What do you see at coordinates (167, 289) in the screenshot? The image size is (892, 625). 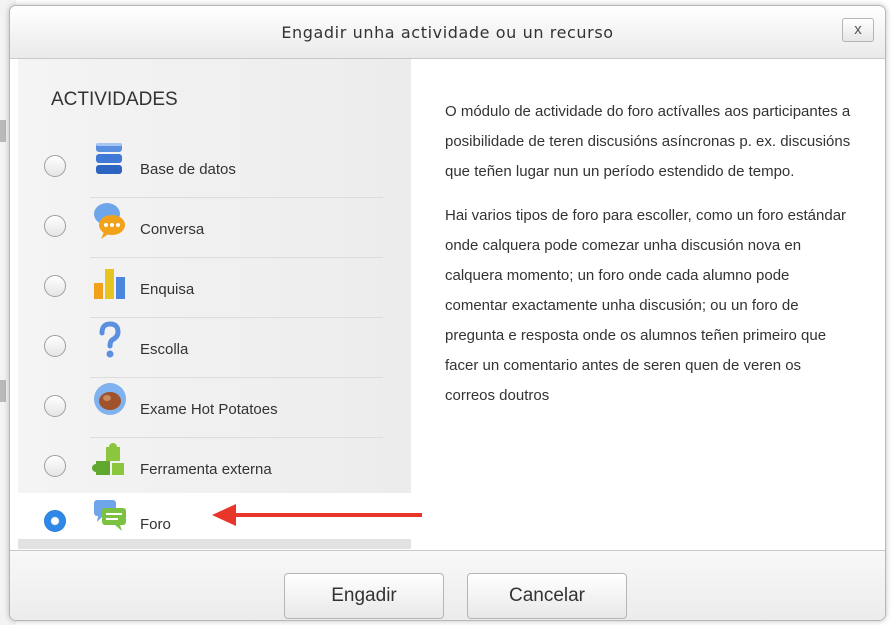 I see `activity-label: Enquisa` at bounding box center [167, 289].